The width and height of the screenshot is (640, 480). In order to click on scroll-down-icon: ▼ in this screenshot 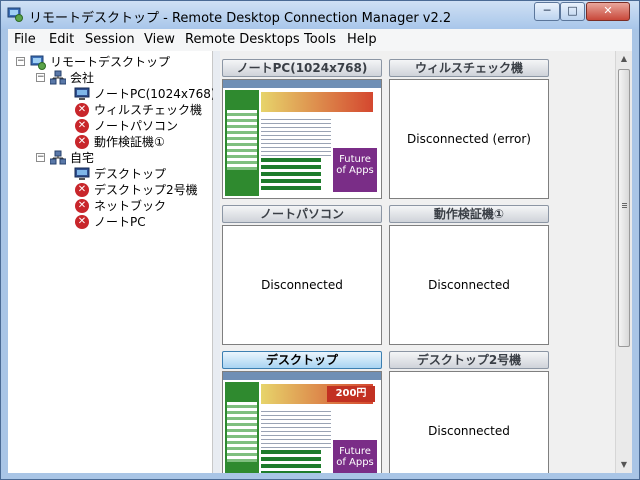, I will do `click(624, 465)`.